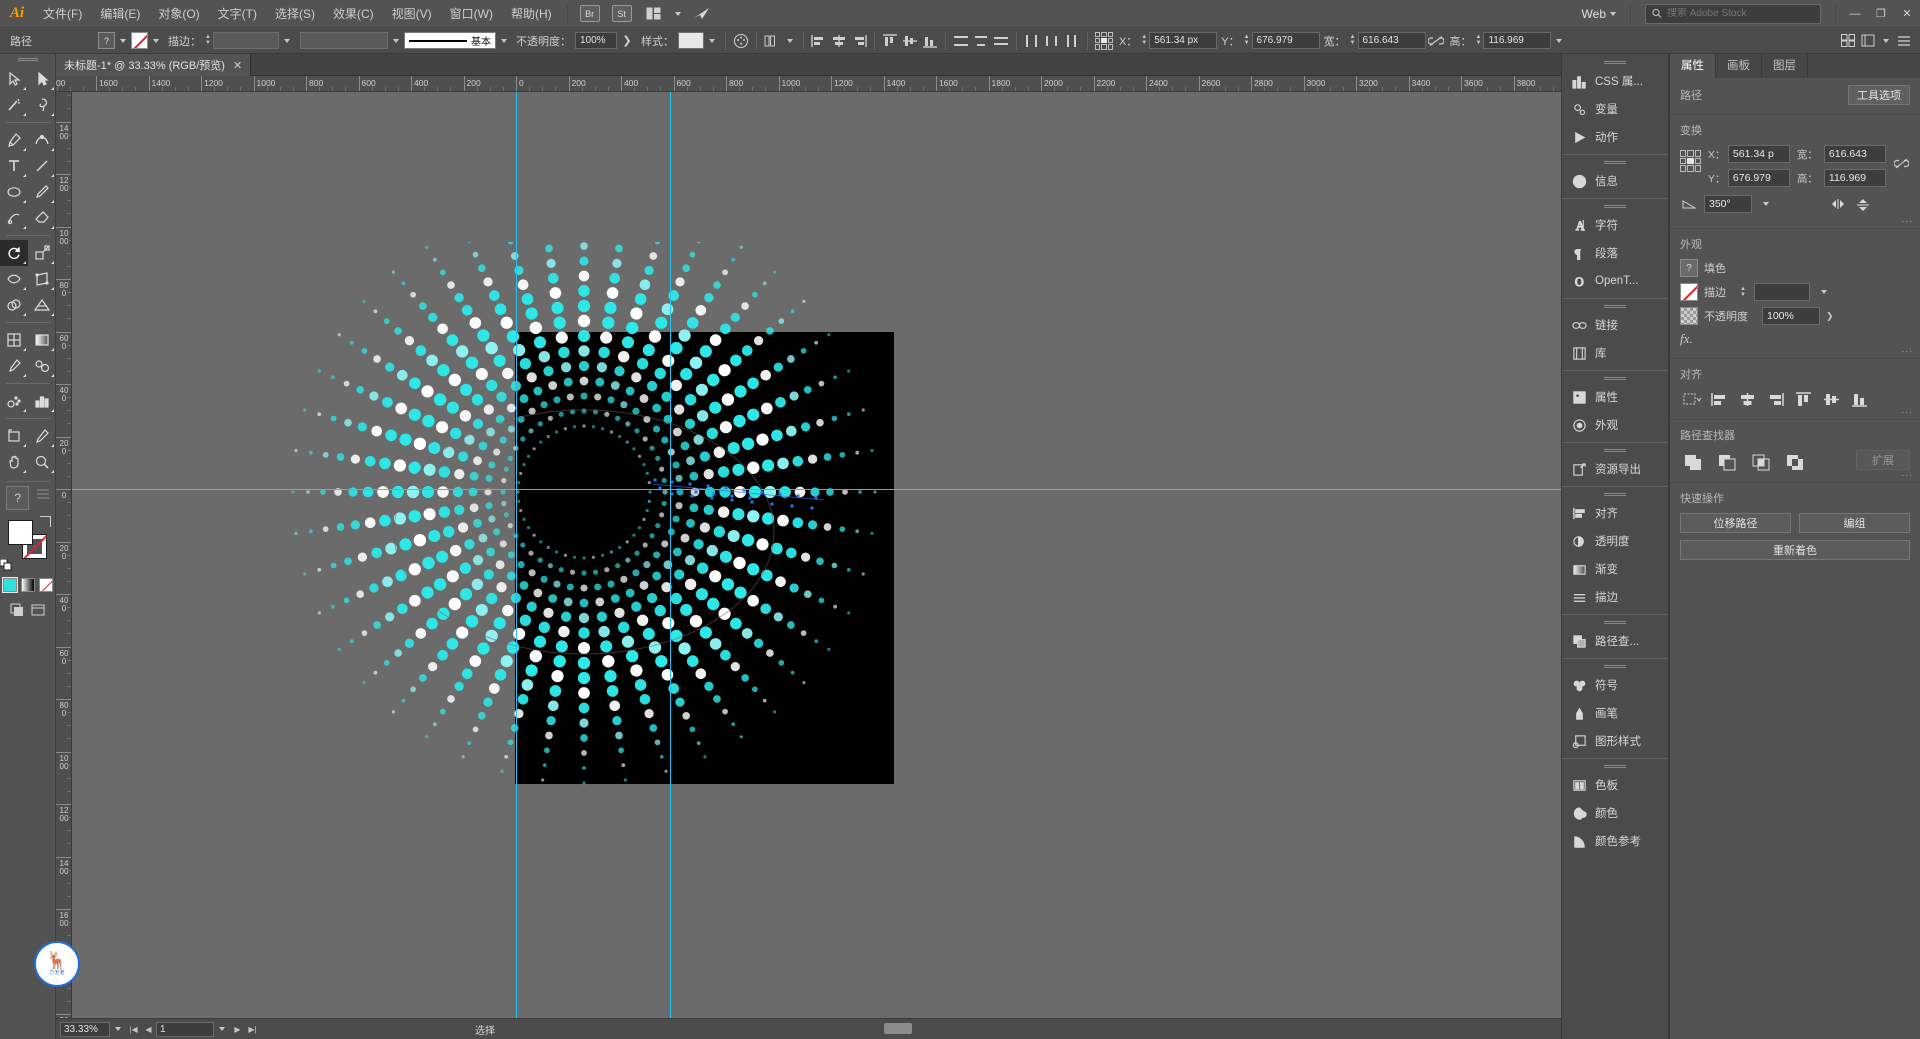 This screenshot has width=1920, height=1039. I want to click on stroke-color-swatch, so click(139, 40).